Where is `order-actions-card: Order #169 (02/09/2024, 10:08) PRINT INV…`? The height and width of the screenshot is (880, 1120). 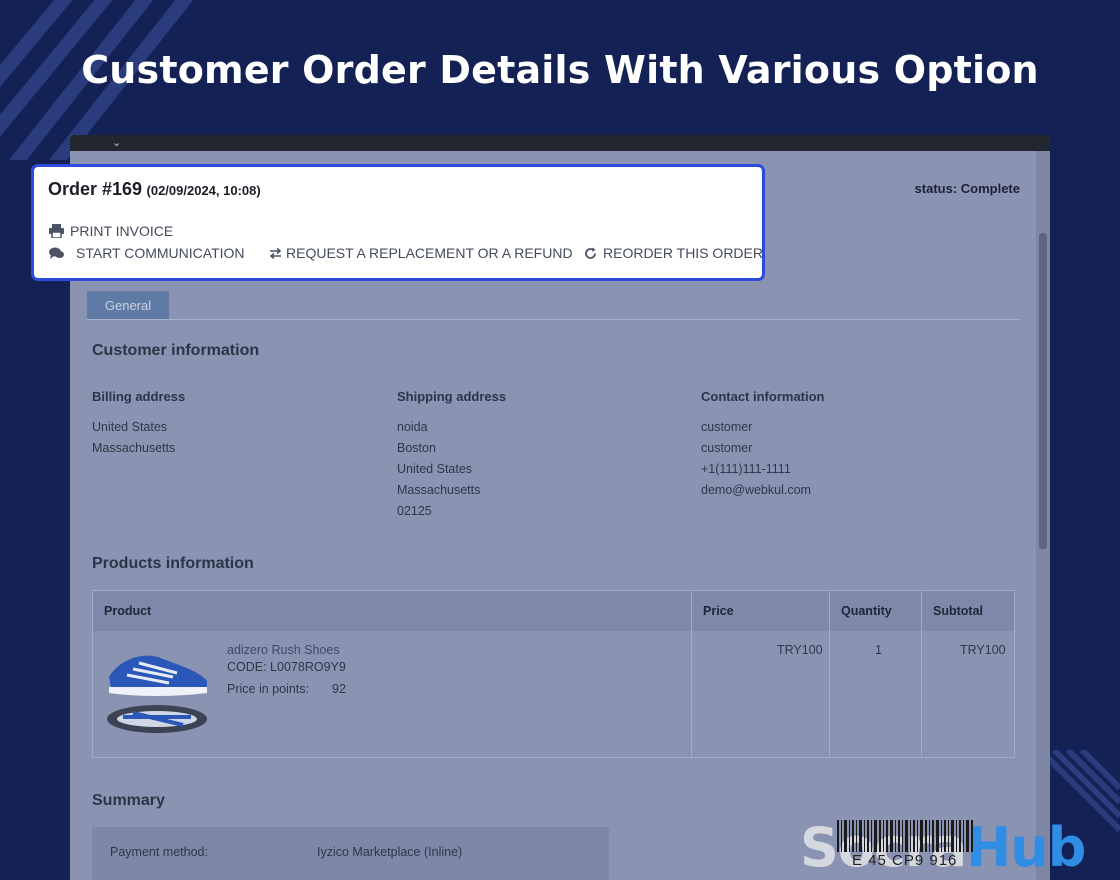
order-actions-card: Order #169 (02/09/2024, 10:08) PRINT INV… is located at coordinates (398, 222).